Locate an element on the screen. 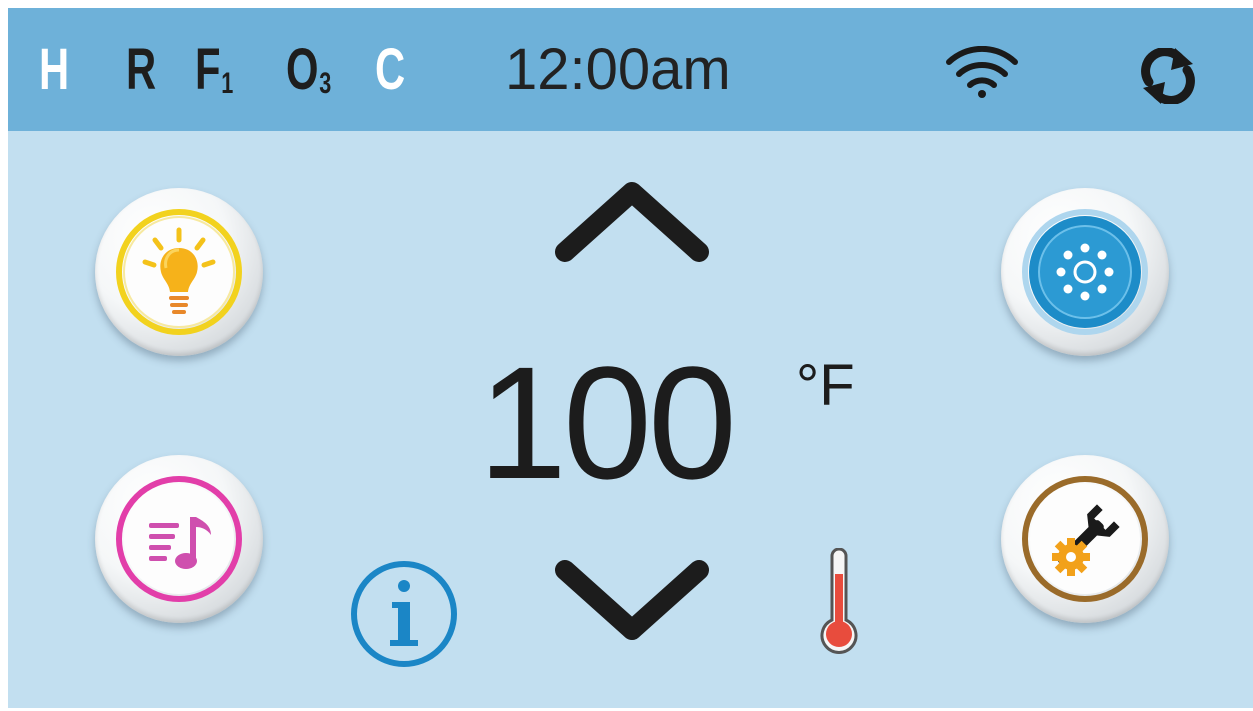 The width and height of the screenshot is (1253, 711). indicator-c: C is located at coordinates (390, 69).